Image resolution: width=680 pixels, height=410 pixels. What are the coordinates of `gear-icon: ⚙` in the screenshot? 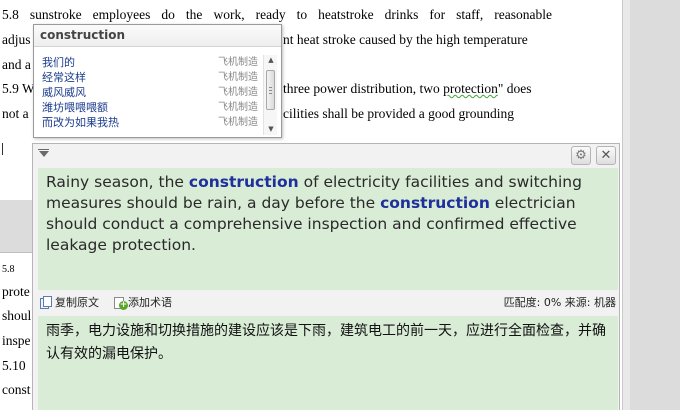 It's located at (581, 155).